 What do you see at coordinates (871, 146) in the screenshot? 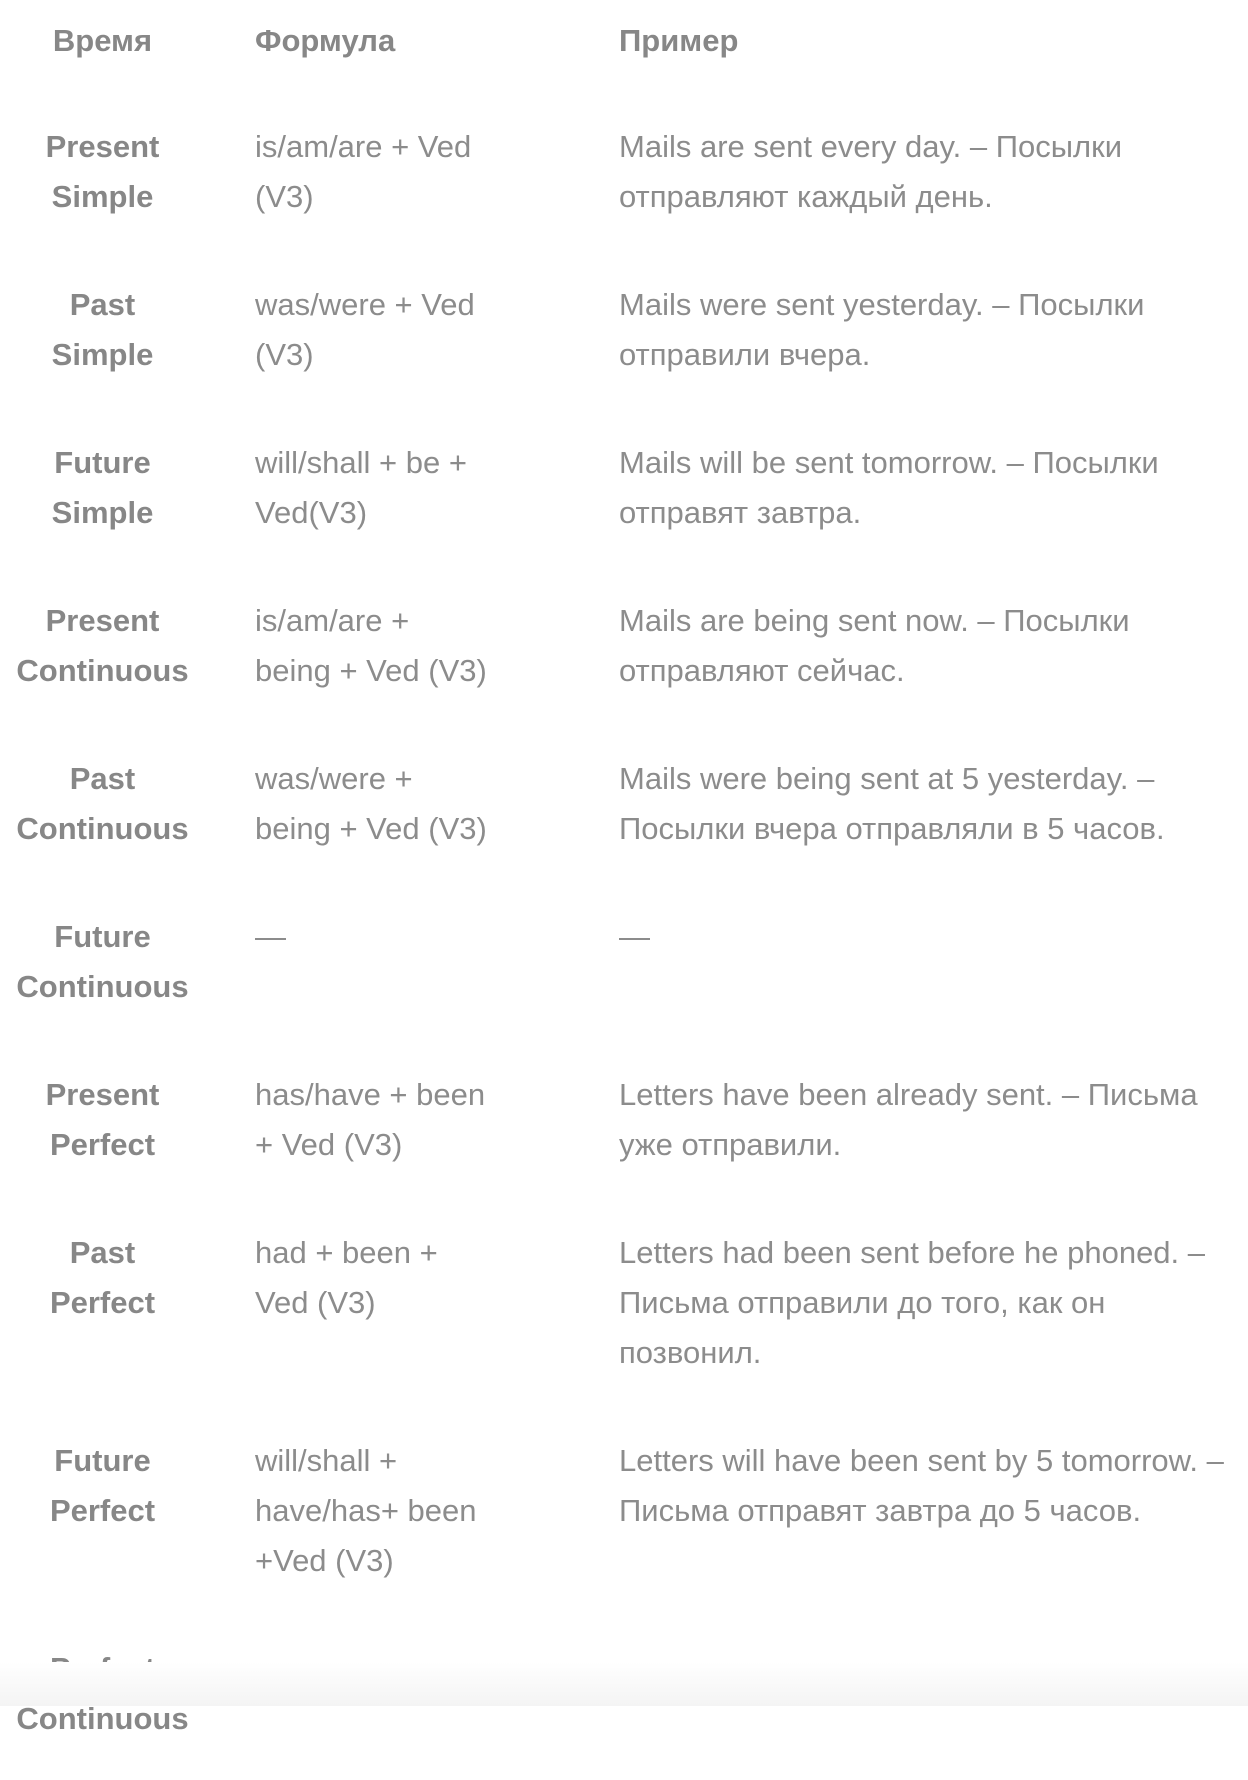
I see `example-cell-line: Mails are sent every day. – Посылки` at bounding box center [871, 146].